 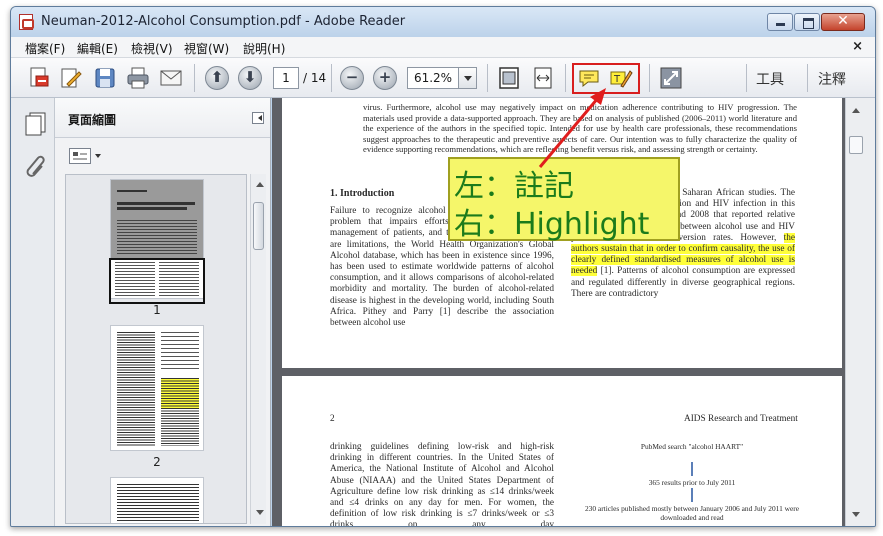 What do you see at coordinates (286, 78) in the screenshot?
I see `page-number-input: 1` at bounding box center [286, 78].